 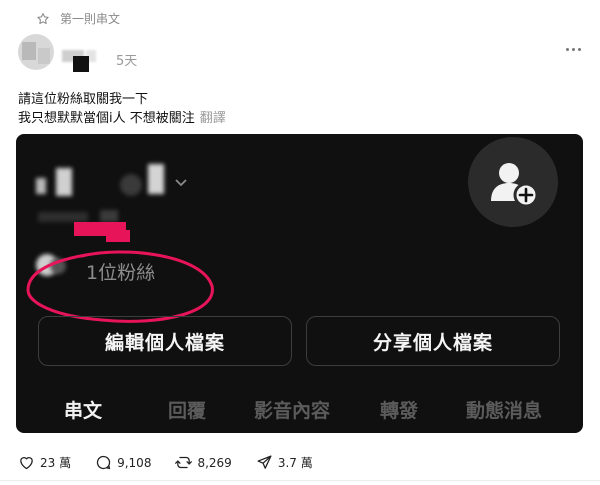 What do you see at coordinates (213, 118) in the screenshot?
I see `translate-link: 翻譯` at bounding box center [213, 118].